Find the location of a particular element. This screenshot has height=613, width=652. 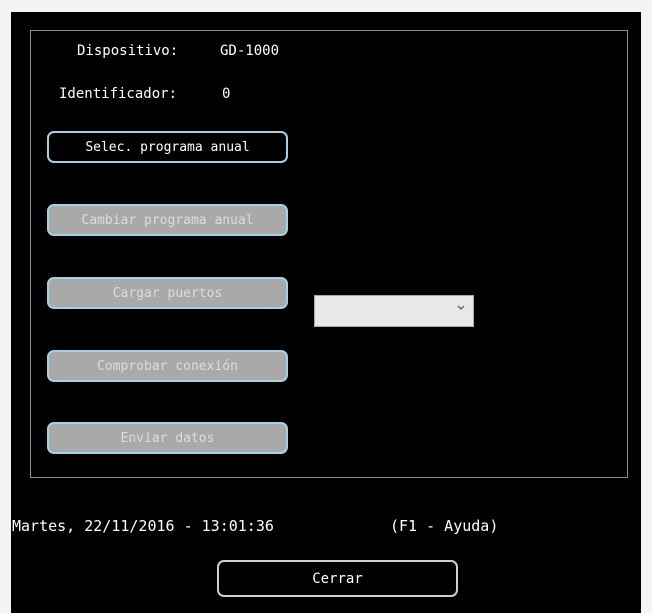

change-annual-program-button: Cambiar programa anual is located at coordinates (167, 220).